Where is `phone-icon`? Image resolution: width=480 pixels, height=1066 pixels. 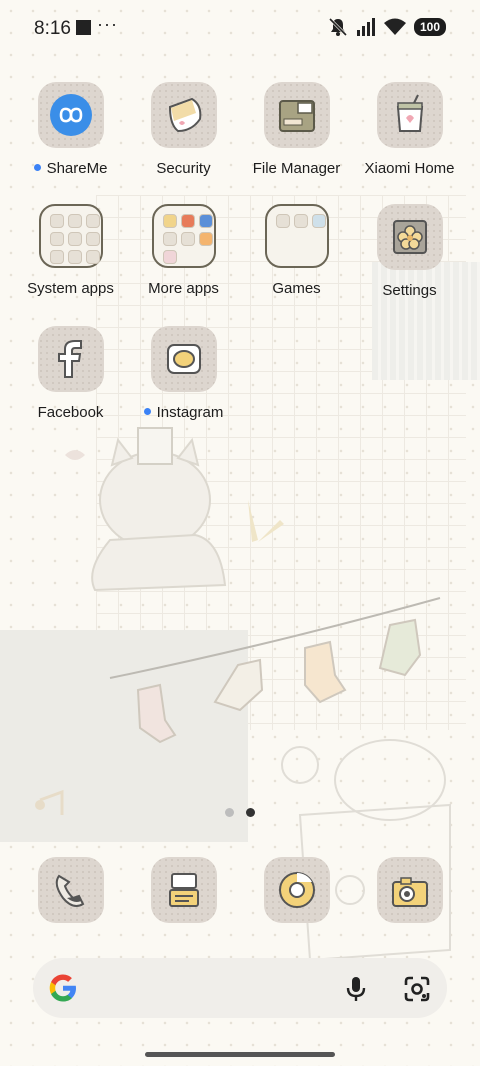
phone-icon is located at coordinates (70, 890).